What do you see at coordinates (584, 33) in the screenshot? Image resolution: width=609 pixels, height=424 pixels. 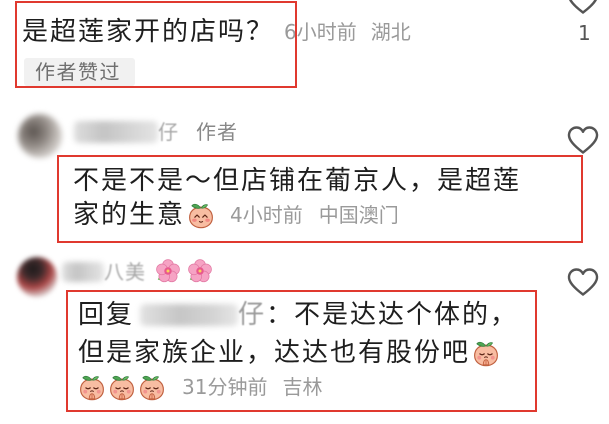 I see `like-count: 1` at bounding box center [584, 33].